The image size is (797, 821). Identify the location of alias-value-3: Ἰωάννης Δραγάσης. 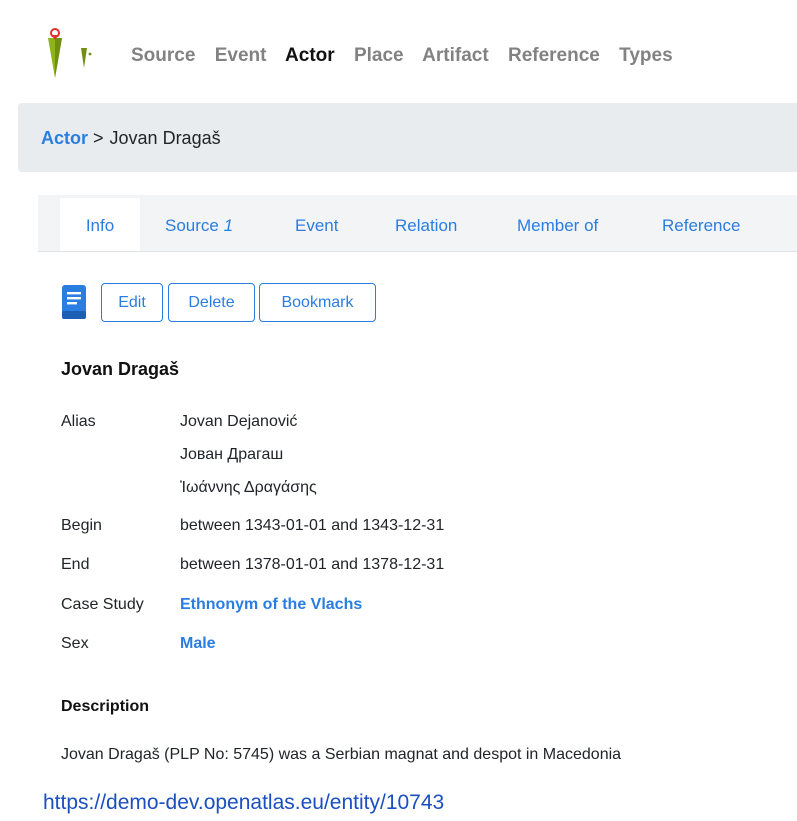
(248, 487).